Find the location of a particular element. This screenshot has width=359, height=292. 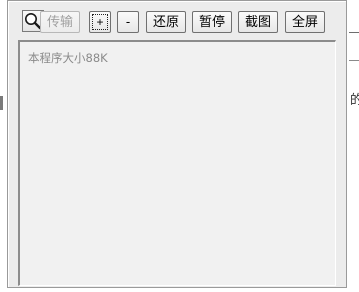

background-partial-glyph: 的 is located at coordinates (354, 100).